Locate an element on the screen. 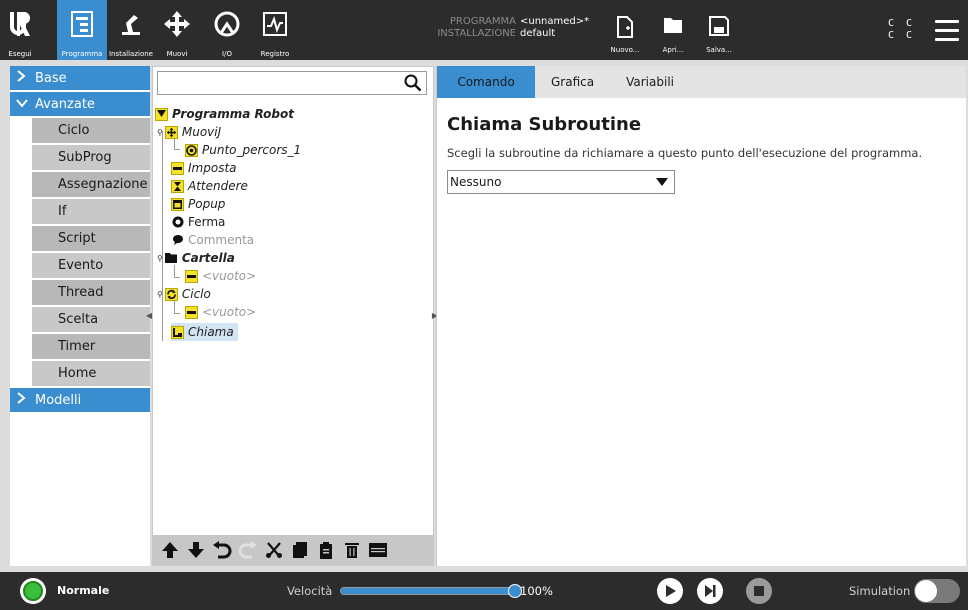 Image resolution: width=968 pixels, height=610 pixels. tree-node-label: Punto_percors_1 is located at coordinates (252, 150).